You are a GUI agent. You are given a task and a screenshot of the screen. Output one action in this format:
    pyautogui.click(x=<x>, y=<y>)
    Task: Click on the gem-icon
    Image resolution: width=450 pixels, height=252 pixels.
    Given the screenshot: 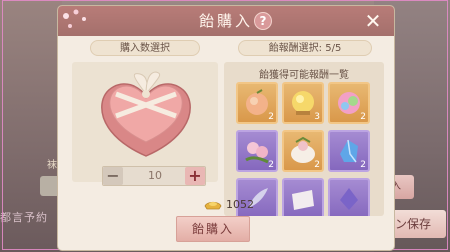 What is the action you would take?
    pyautogui.click(x=349, y=199)
    